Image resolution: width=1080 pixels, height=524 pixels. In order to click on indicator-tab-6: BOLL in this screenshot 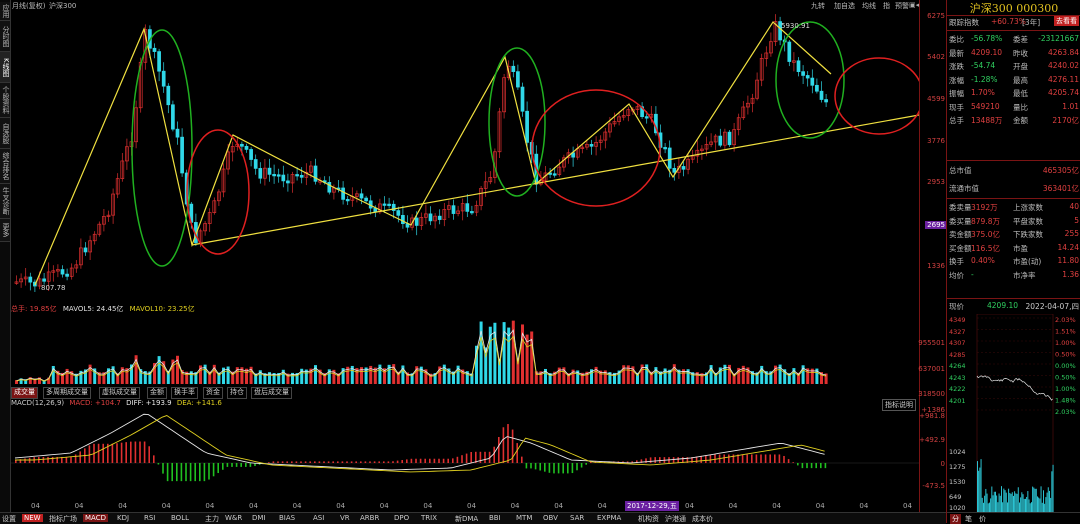, I will do `click(180, 518)`.